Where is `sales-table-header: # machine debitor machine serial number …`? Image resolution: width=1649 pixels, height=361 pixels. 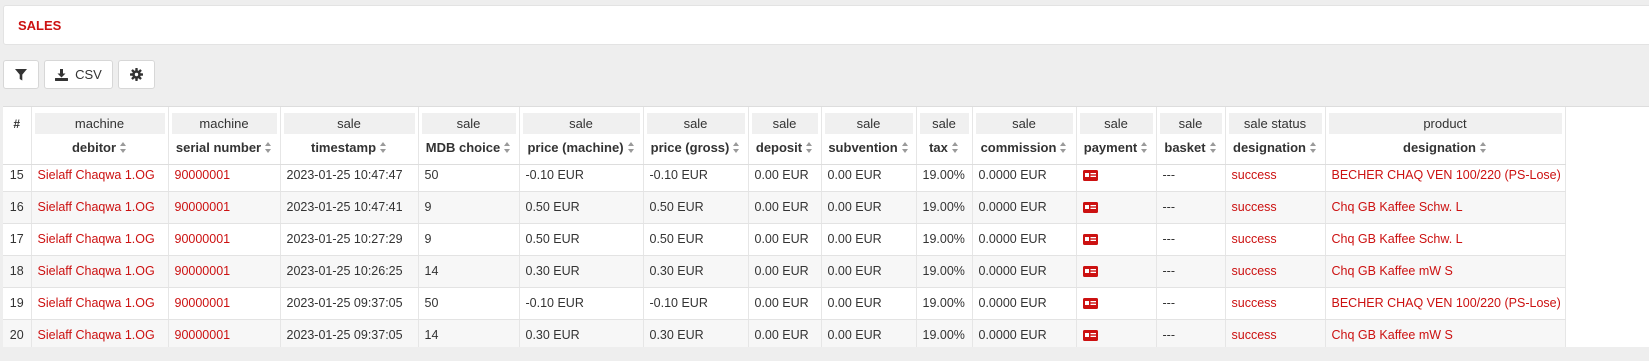
sales-table-header: # machine debitor machine serial number … is located at coordinates (784, 135).